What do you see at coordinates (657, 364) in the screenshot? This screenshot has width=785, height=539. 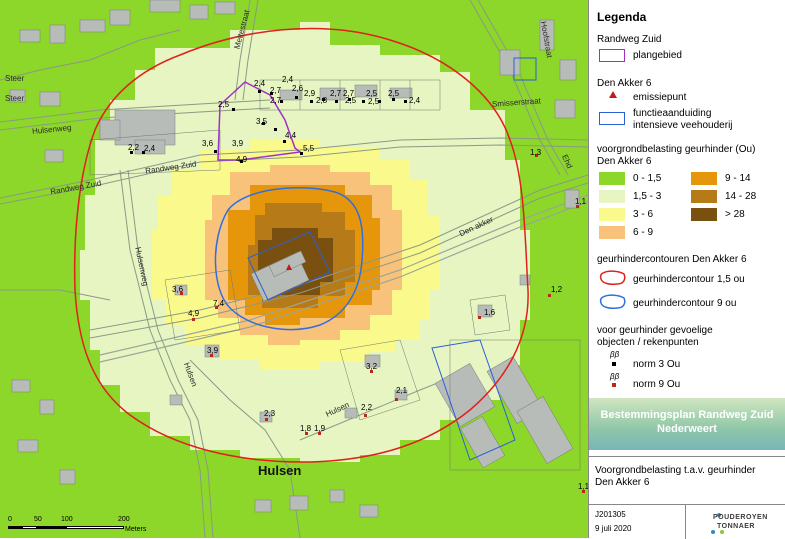 I see `legend-norm3: norm 3 Ou` at bounding box center [657, 364].